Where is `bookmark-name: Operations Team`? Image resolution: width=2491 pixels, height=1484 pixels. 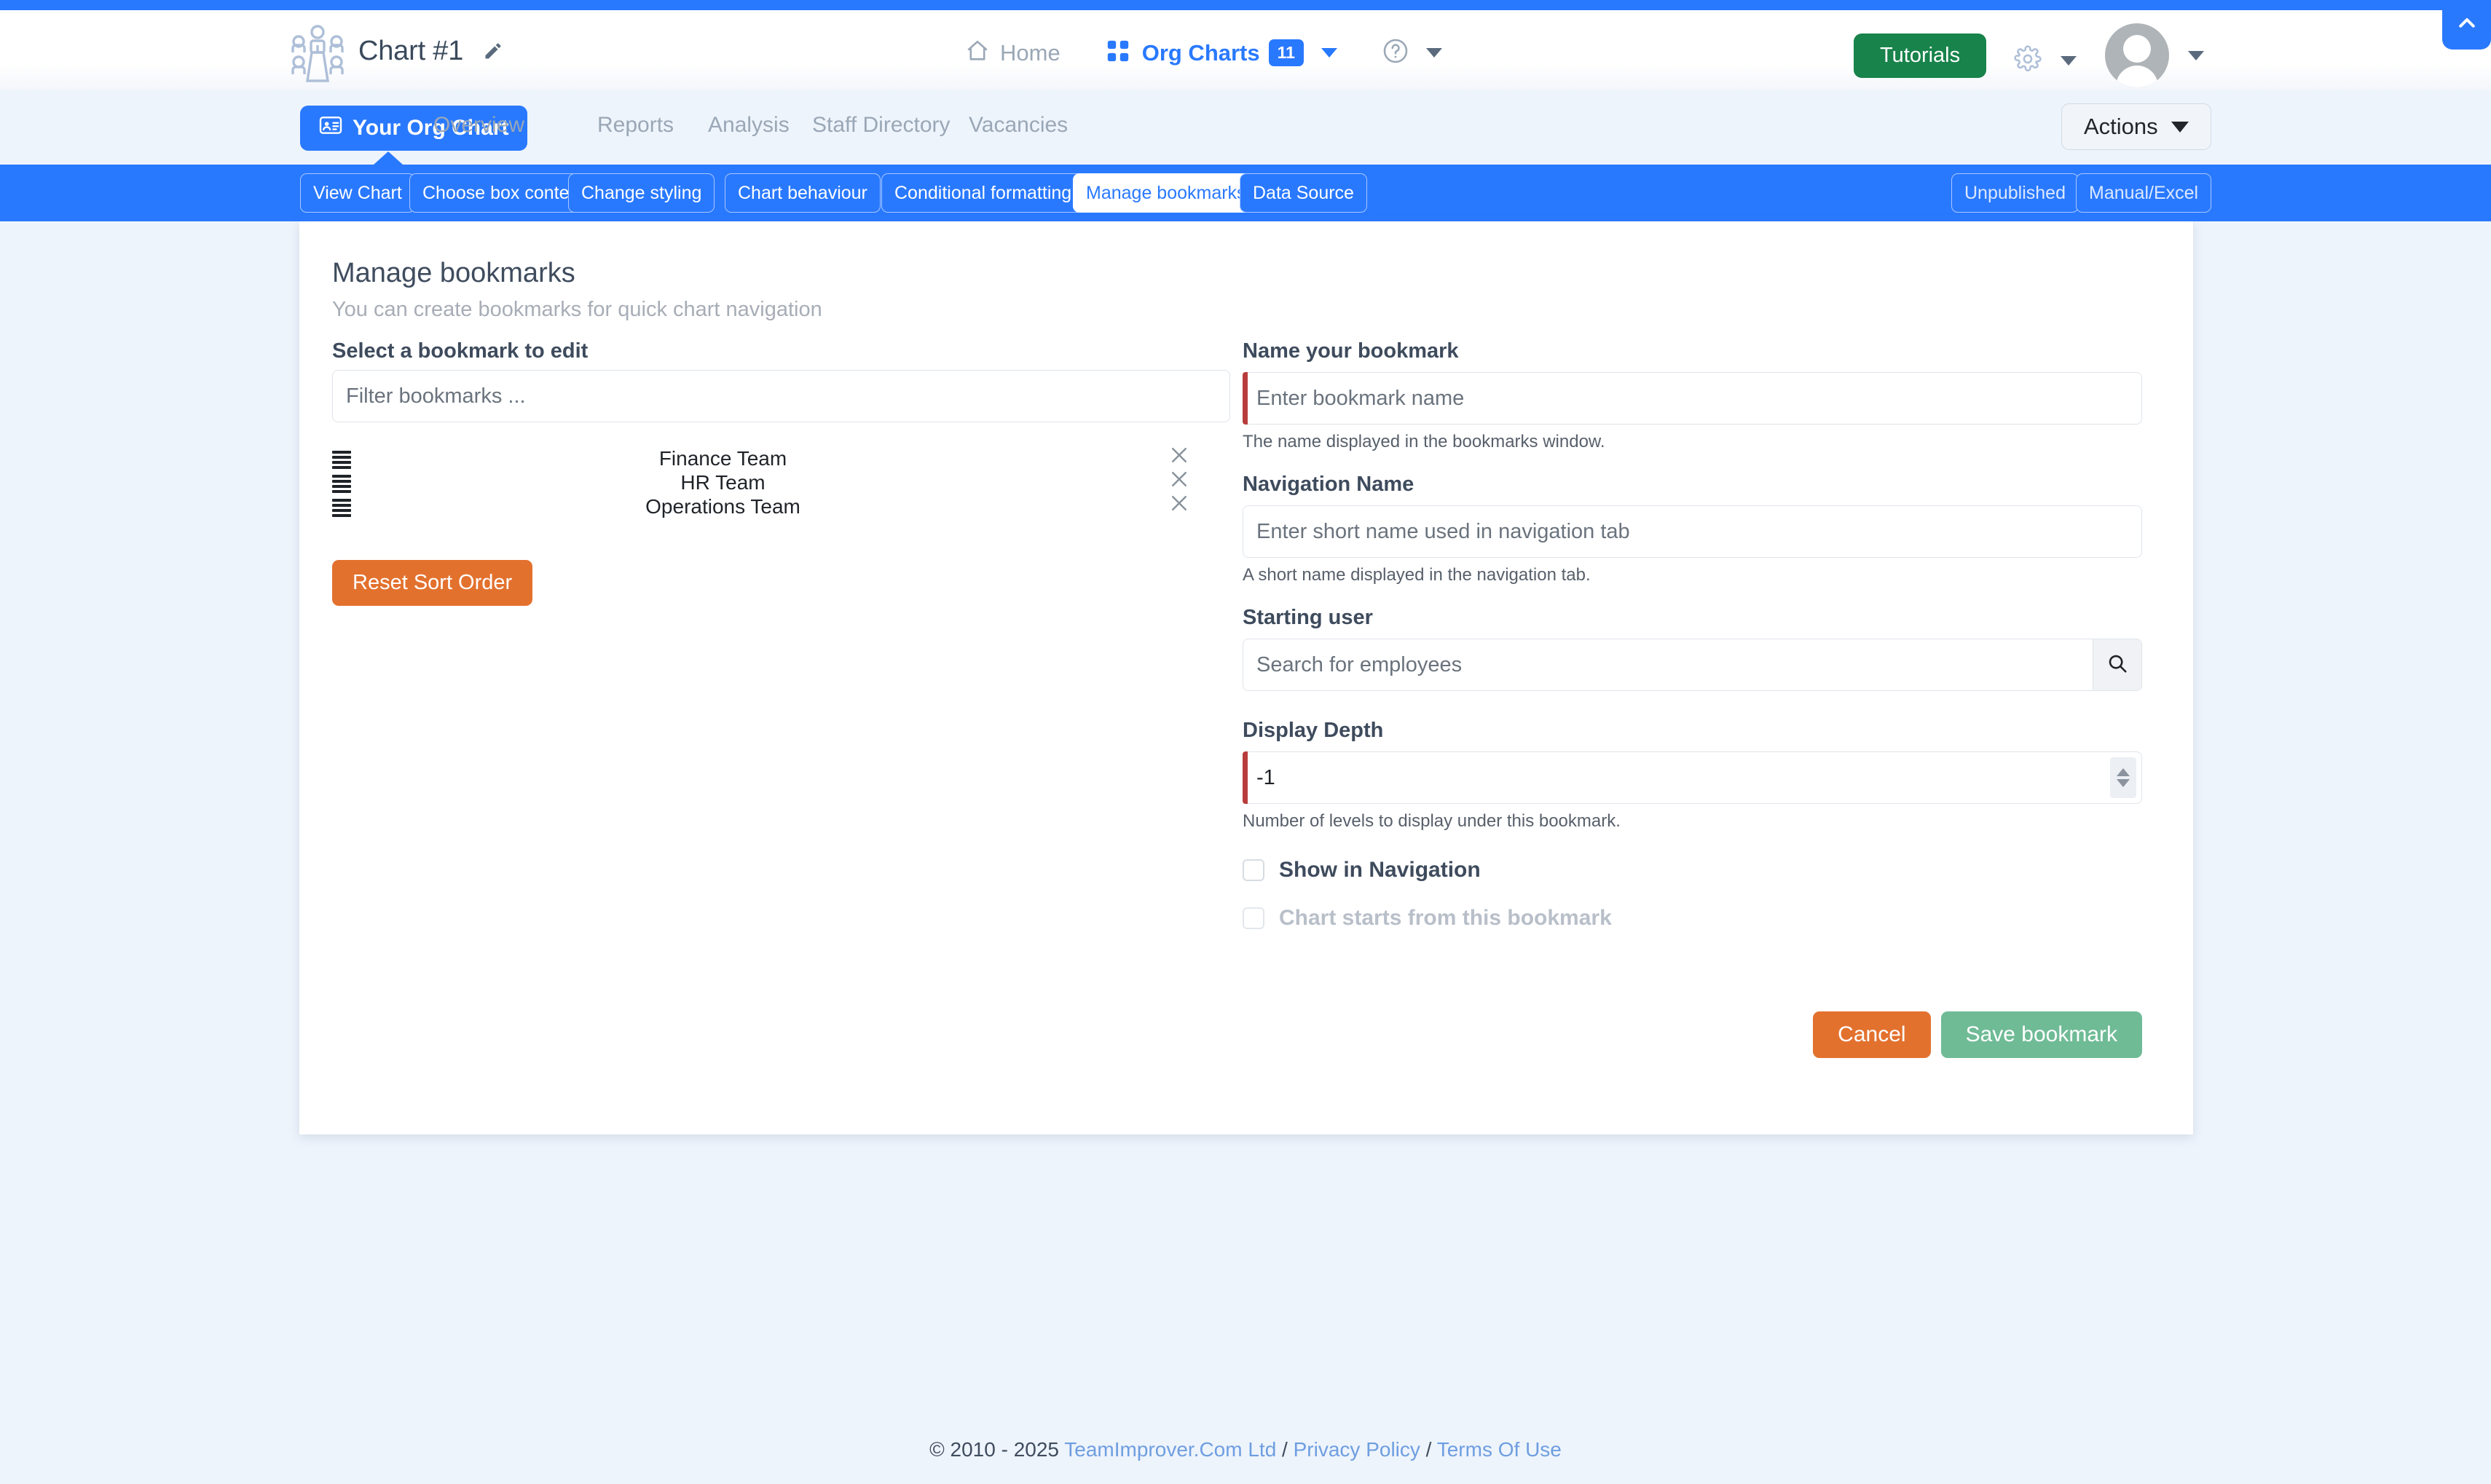
bookmark-name: Operations Team is located at coordinates (722, 506).